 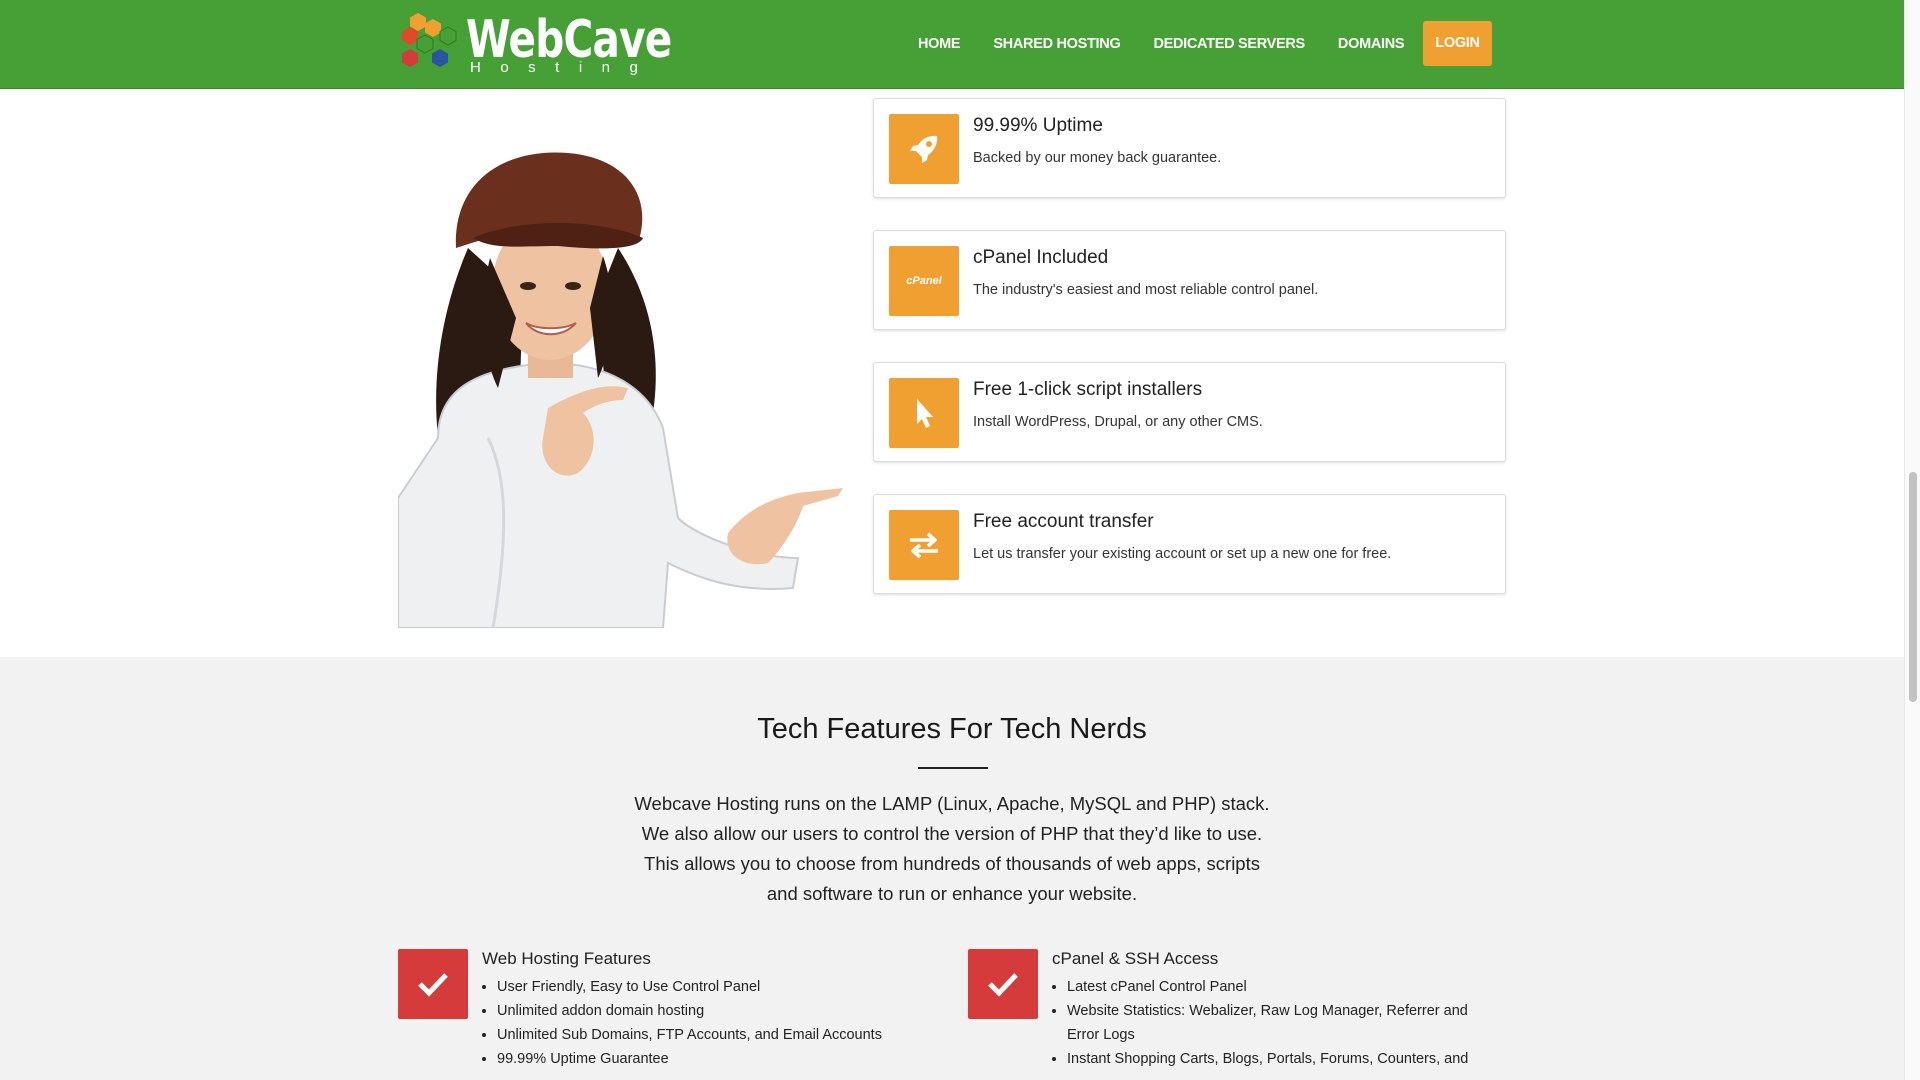 I want to click on page-scrollbar, so click(x=1912, y=540).